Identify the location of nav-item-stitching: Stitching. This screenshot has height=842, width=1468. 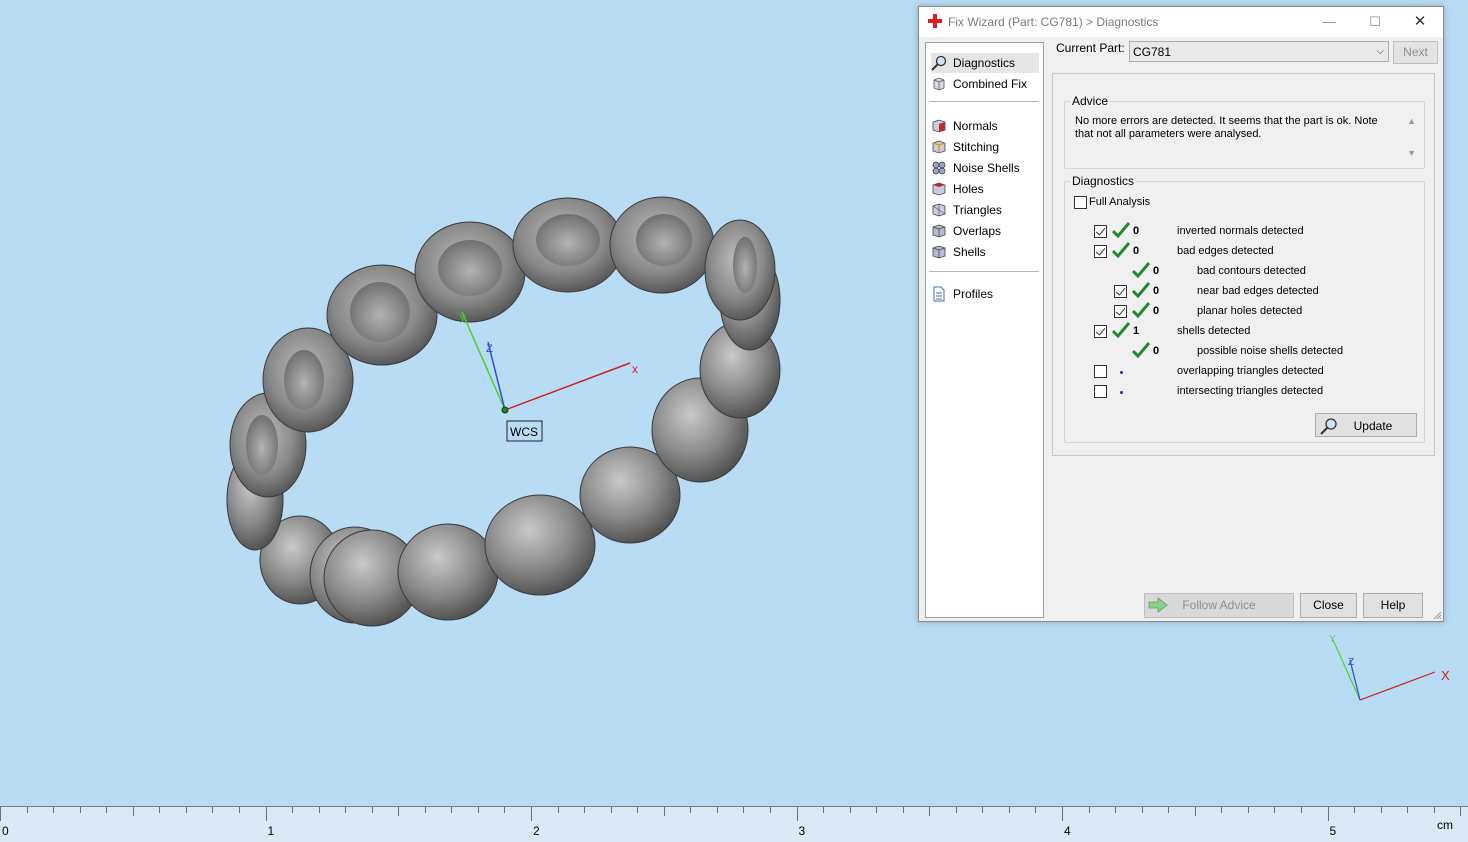
(985, 147).